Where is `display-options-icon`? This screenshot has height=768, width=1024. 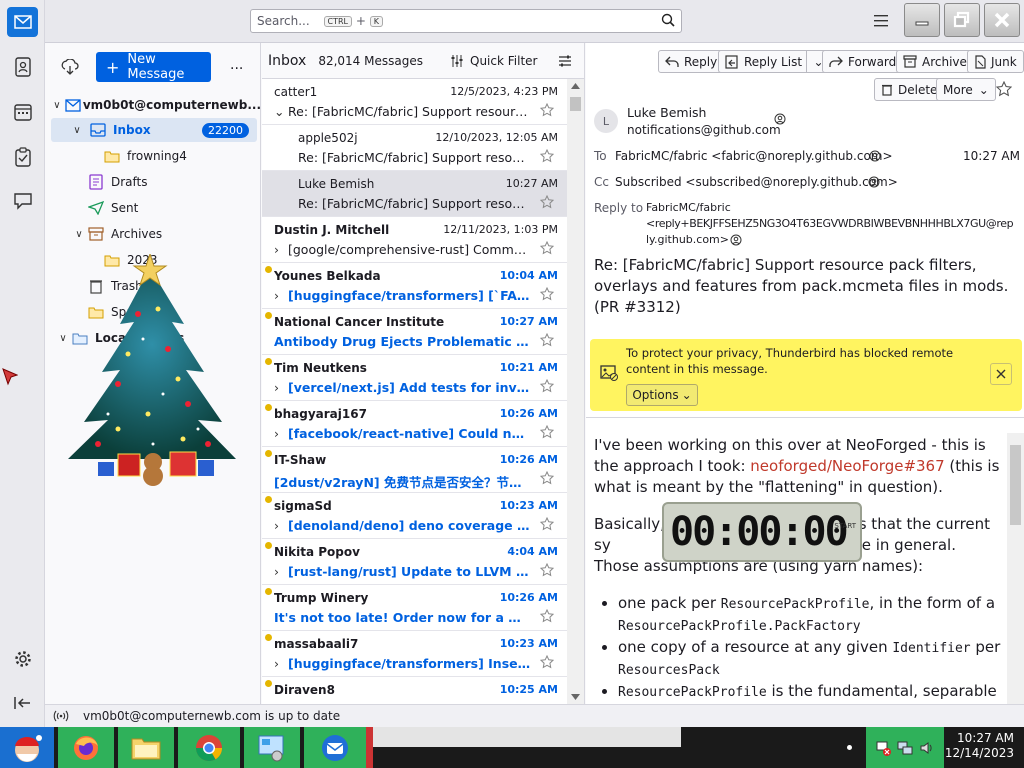
display-options-icon is located at coordinates (565, 61).